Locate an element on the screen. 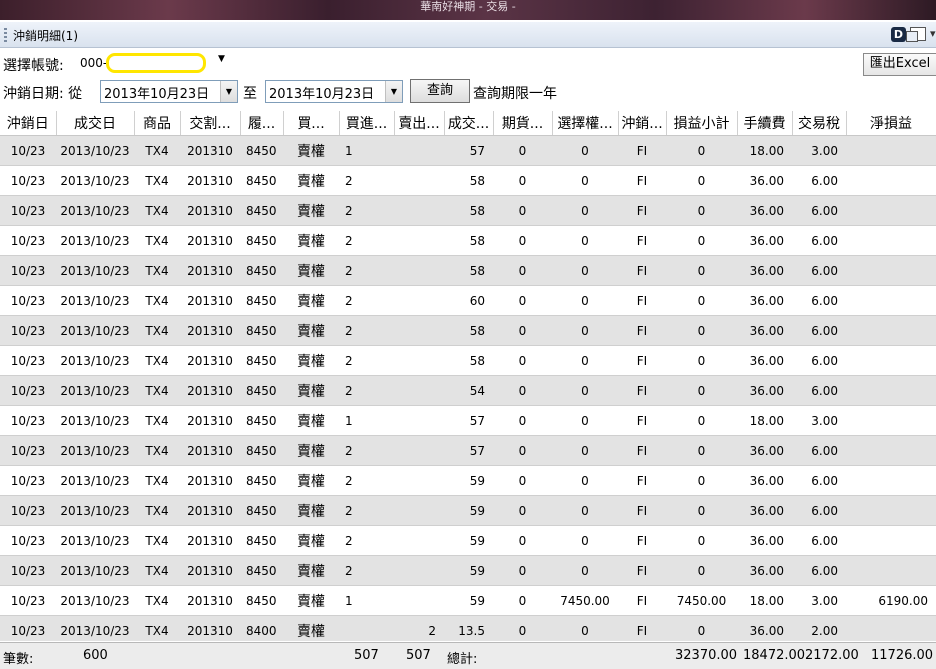  cell-options-pnl: 7450.00 is located at coordinates (585, 600).